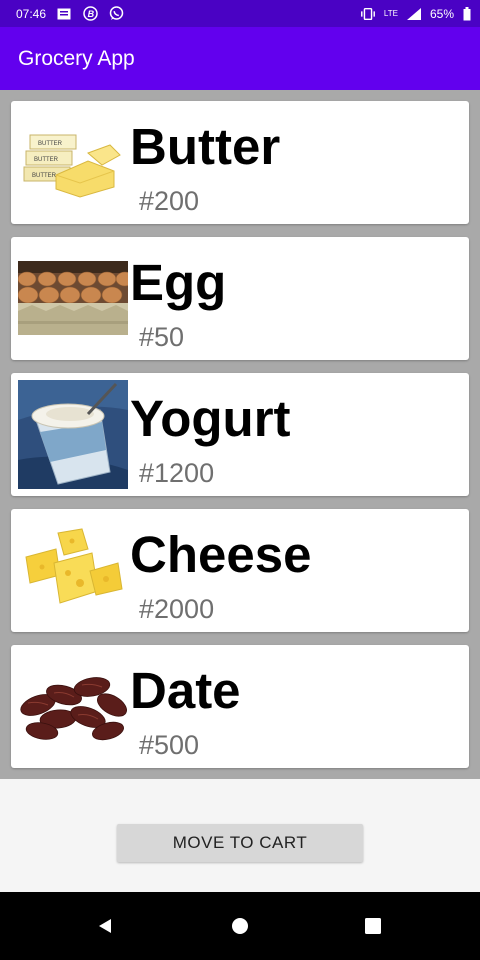  What do you see at coordinates (185, 690) in the screenshot?
I see `product-name: Date` at bounding box center [185, 690].